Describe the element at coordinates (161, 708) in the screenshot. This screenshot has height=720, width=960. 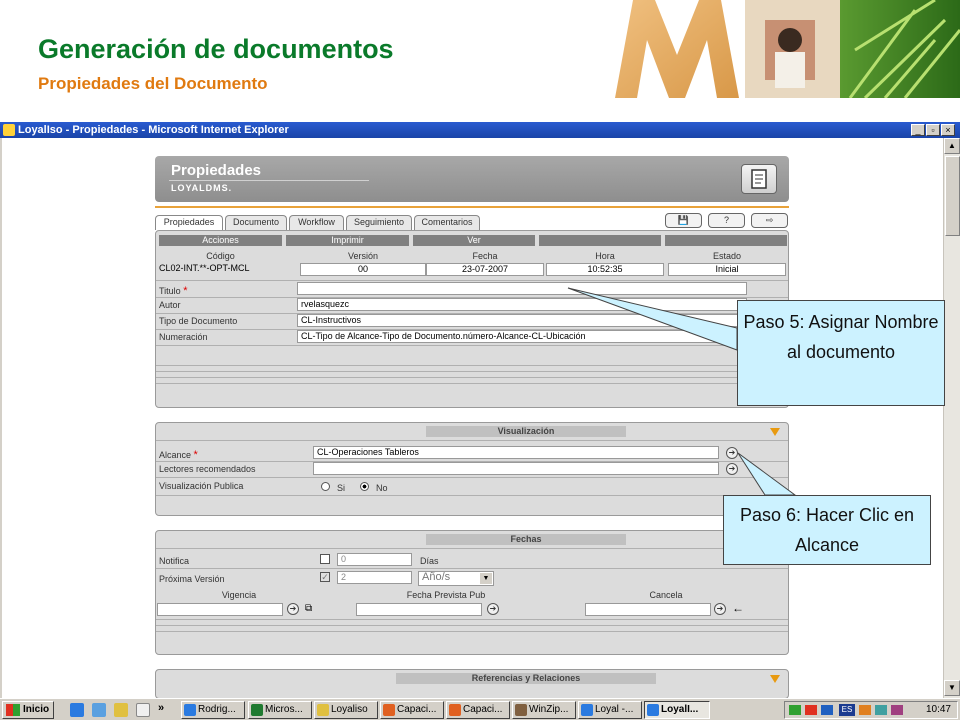
I see `quicklaunch-overflow: »` at that location.